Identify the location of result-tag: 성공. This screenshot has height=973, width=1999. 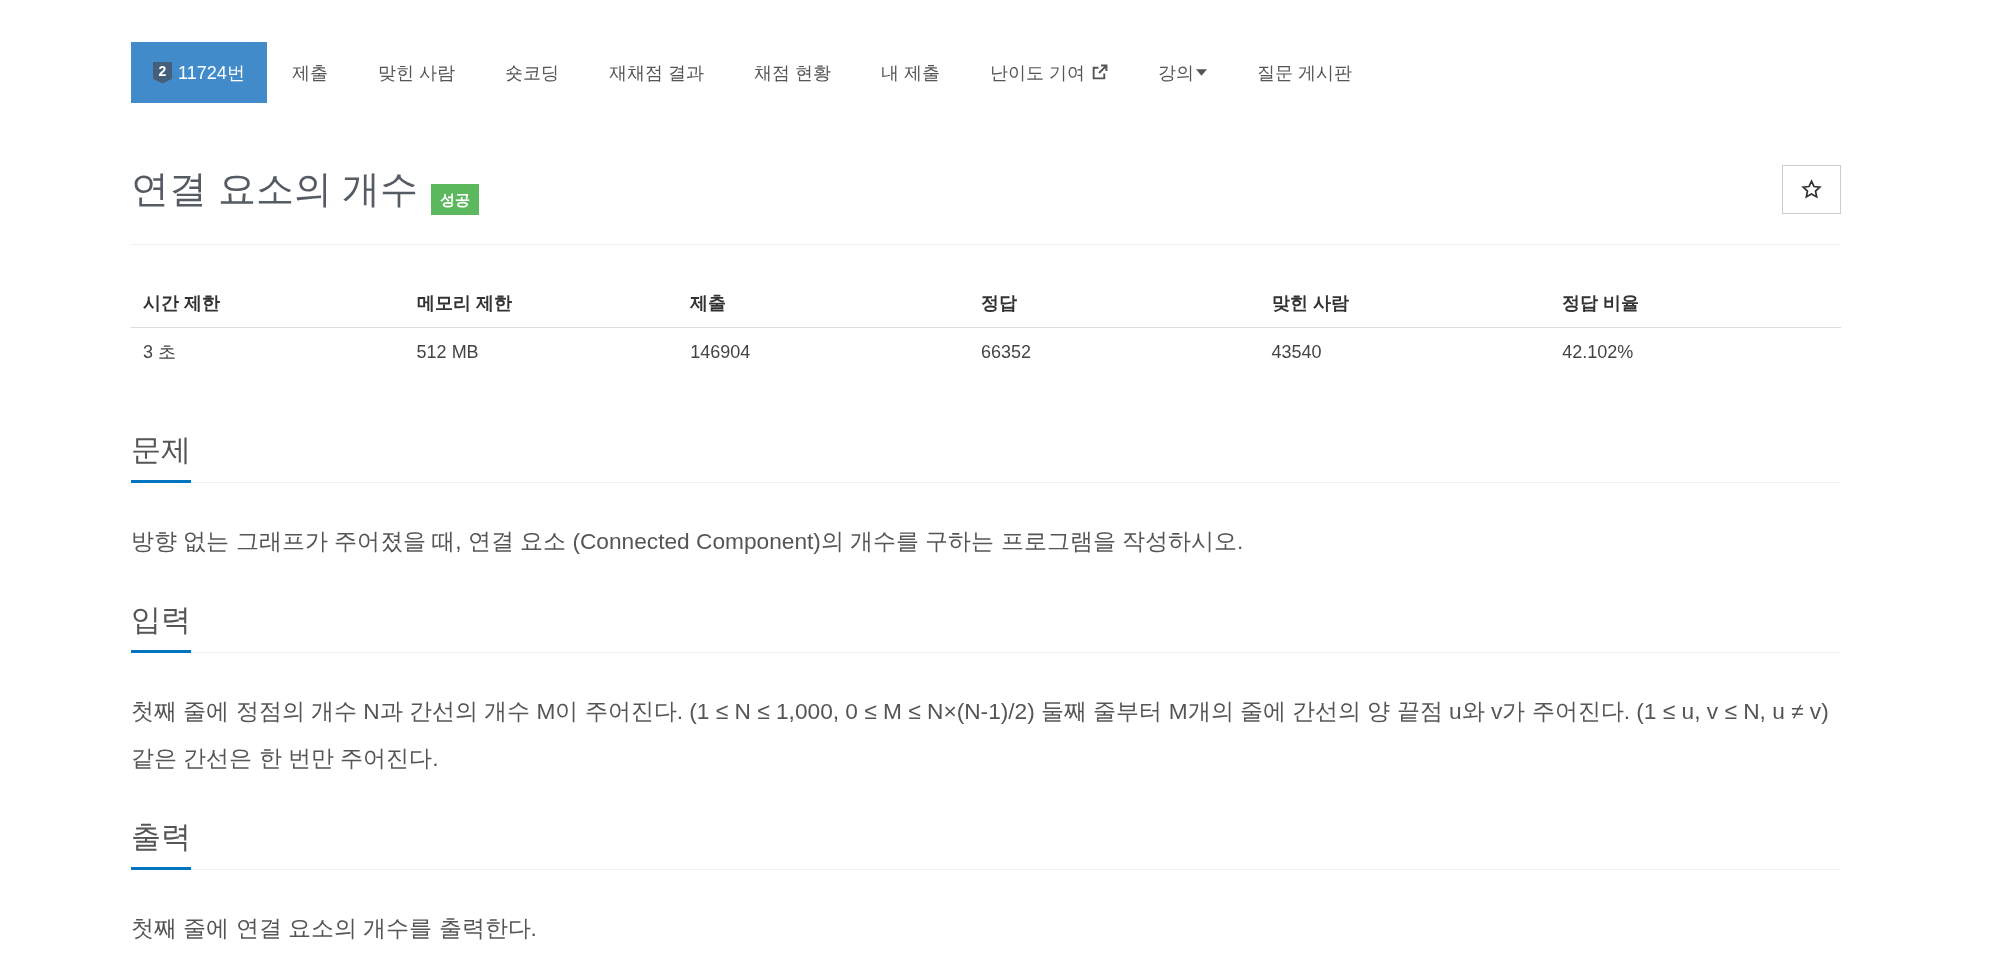
(455, 199).